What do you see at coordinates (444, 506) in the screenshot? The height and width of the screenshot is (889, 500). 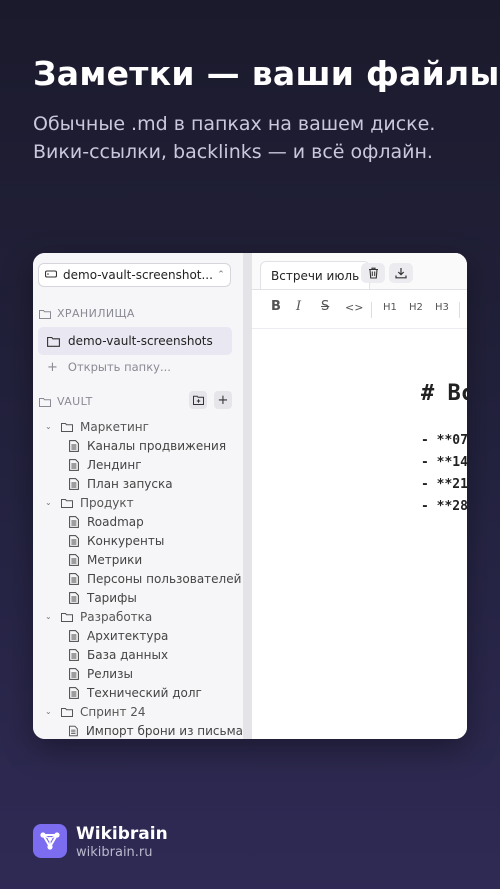 I see `note-list-line: - **28` at bounding box center [444, 506].